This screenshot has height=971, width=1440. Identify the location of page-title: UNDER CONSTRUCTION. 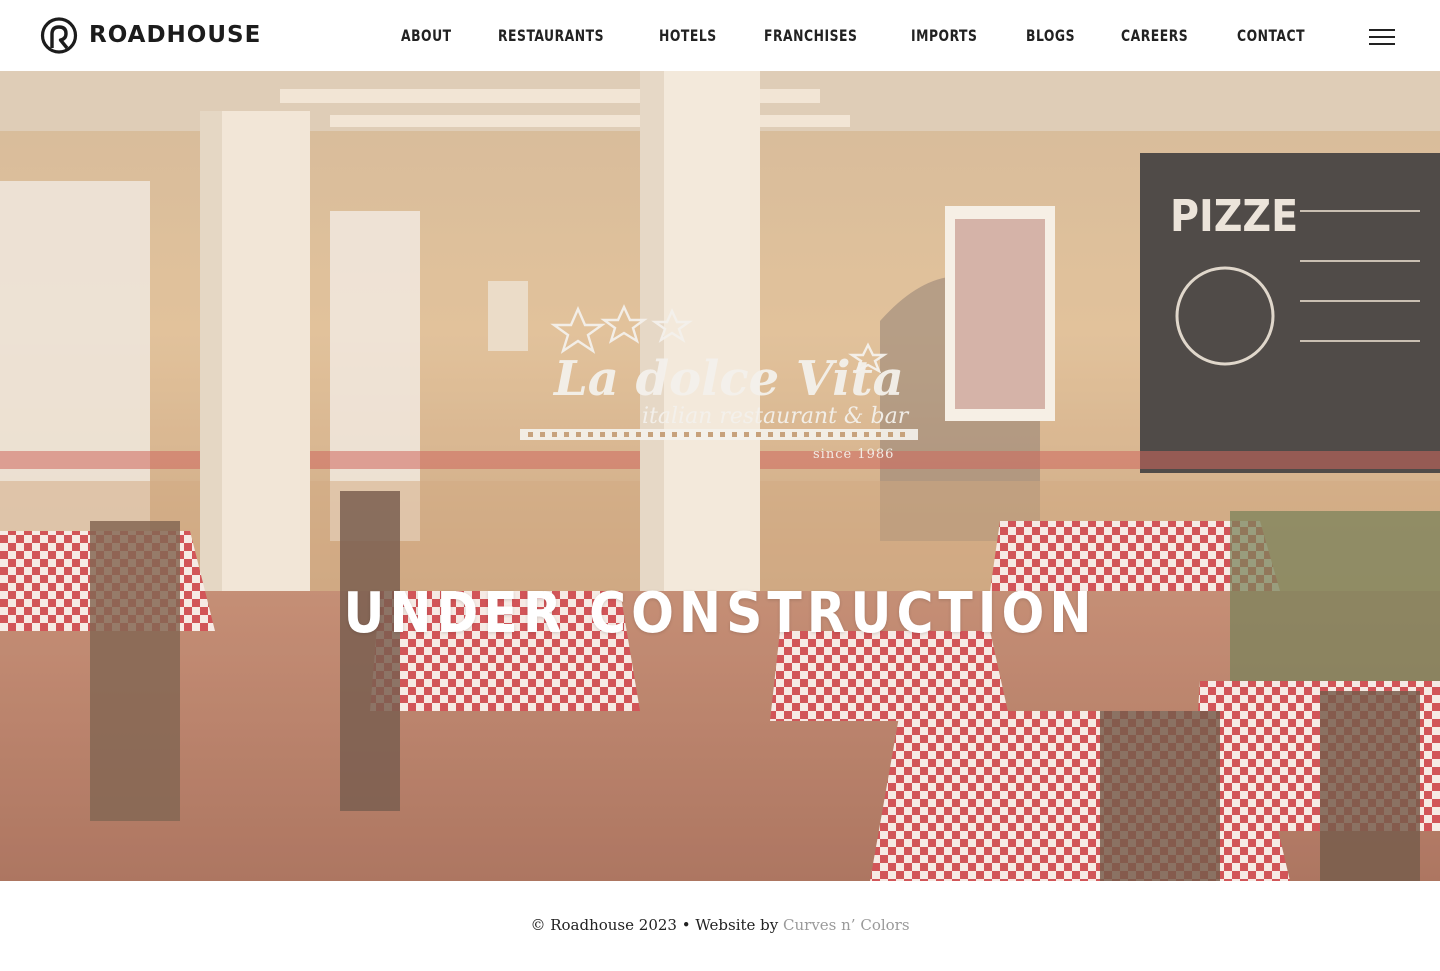
(720, 613).